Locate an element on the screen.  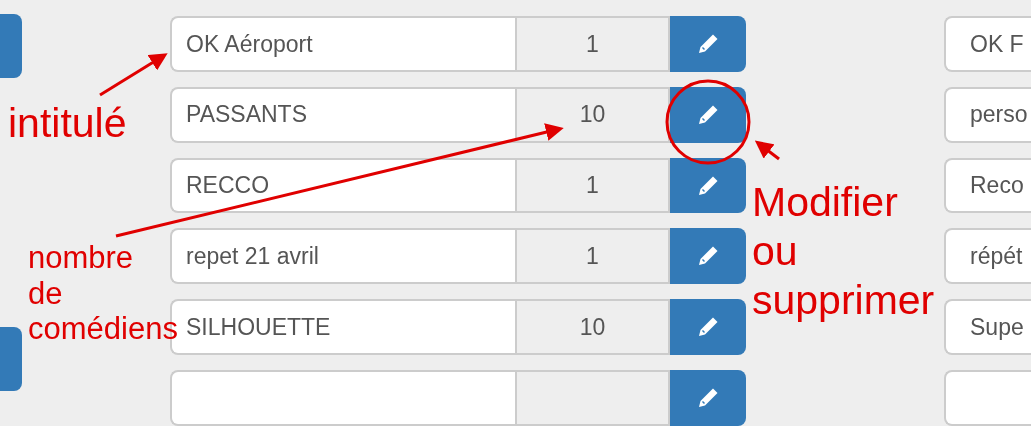
name-field: OK F is located at coordinates (987, 44).